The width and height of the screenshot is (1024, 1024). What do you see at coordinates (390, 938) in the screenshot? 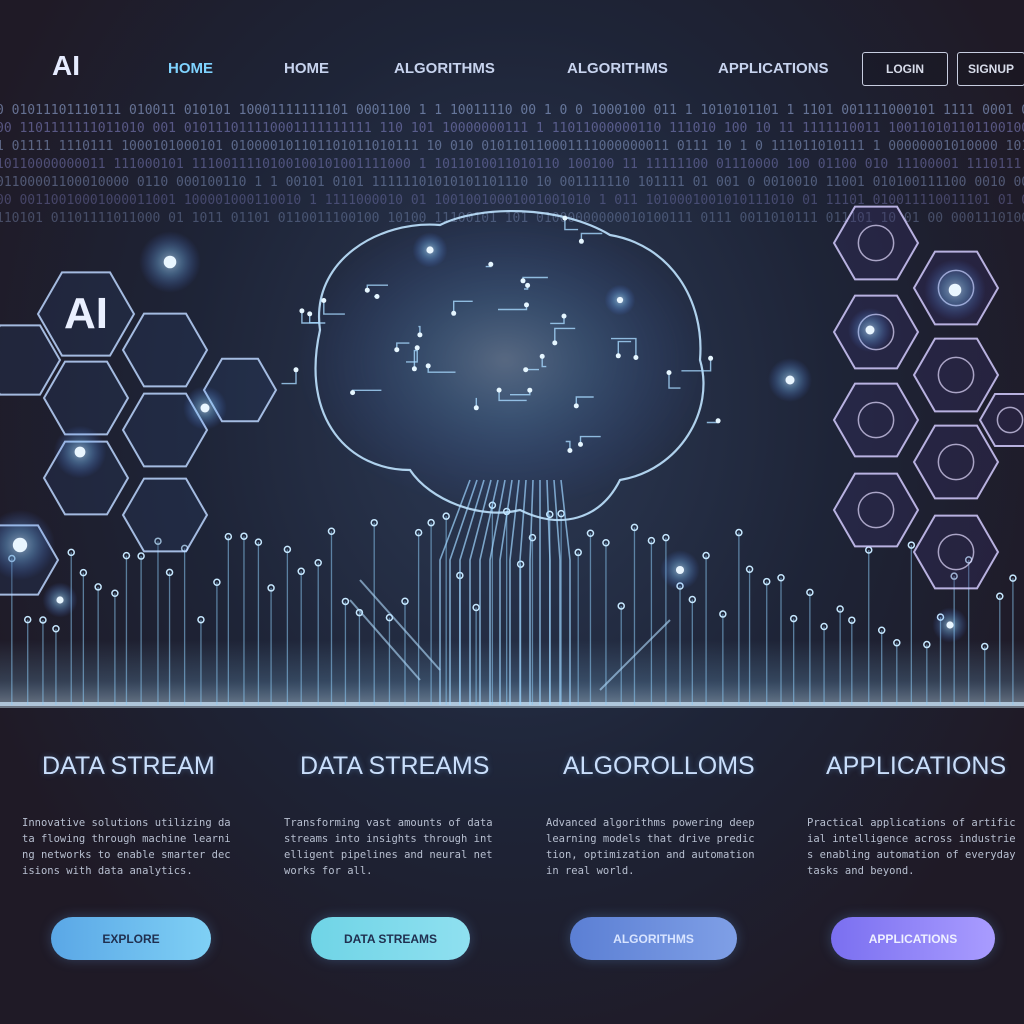
I see `data-streams-button: DATA STREAMS` at bounding box center [390, 938].